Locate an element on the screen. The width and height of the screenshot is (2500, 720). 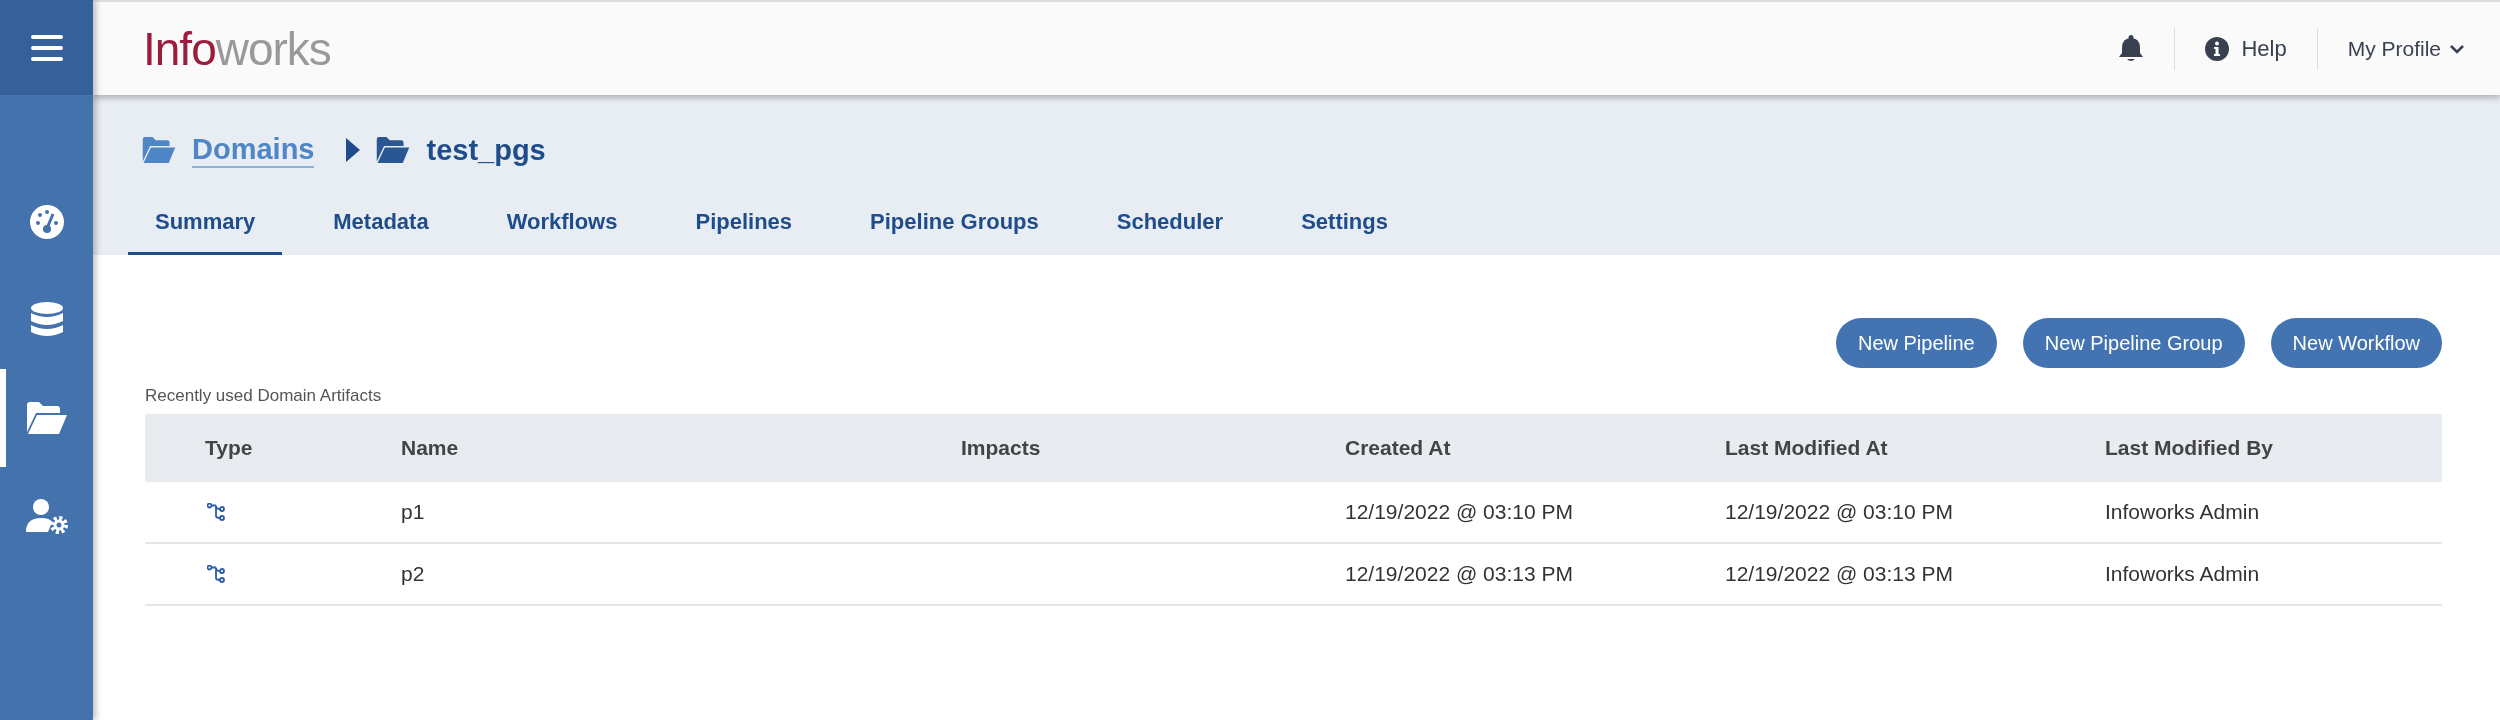
table-cell-text: p2 is located at coordinates (413, 574).